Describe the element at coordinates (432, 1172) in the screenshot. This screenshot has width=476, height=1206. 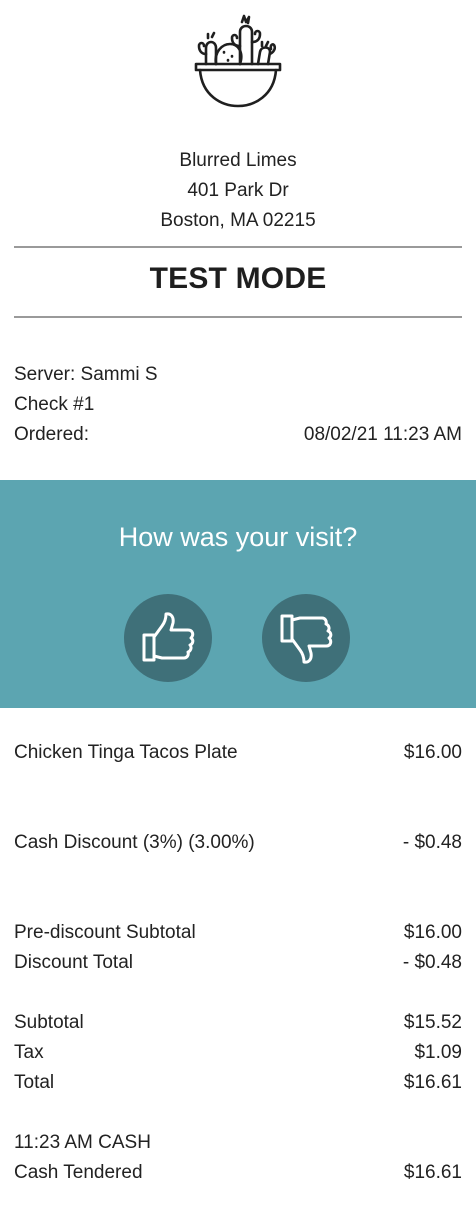
I see `cash-tendered-value: $16.61` at that location.